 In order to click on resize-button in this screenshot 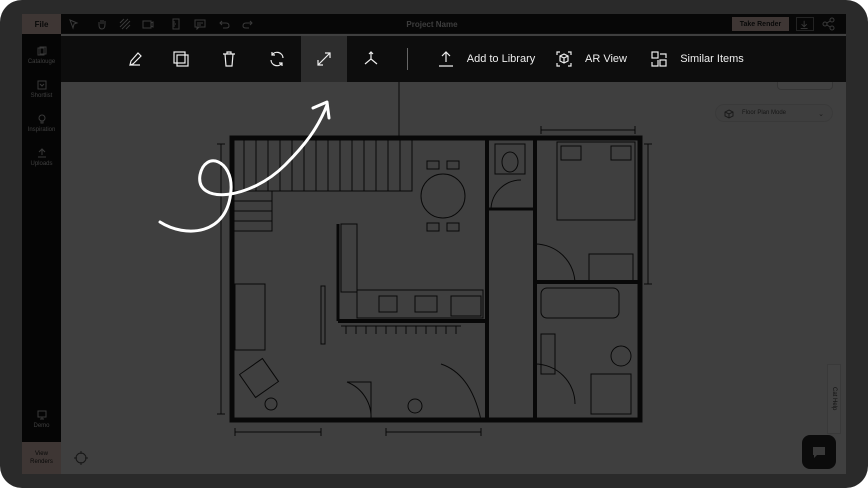, I will do `click(324, 59)`.